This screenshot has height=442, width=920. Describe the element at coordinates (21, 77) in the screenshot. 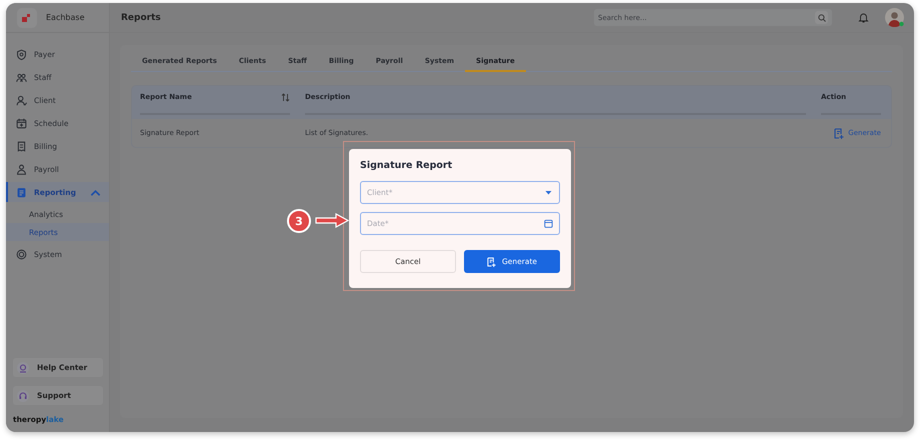

I see `people-icon` at that location.